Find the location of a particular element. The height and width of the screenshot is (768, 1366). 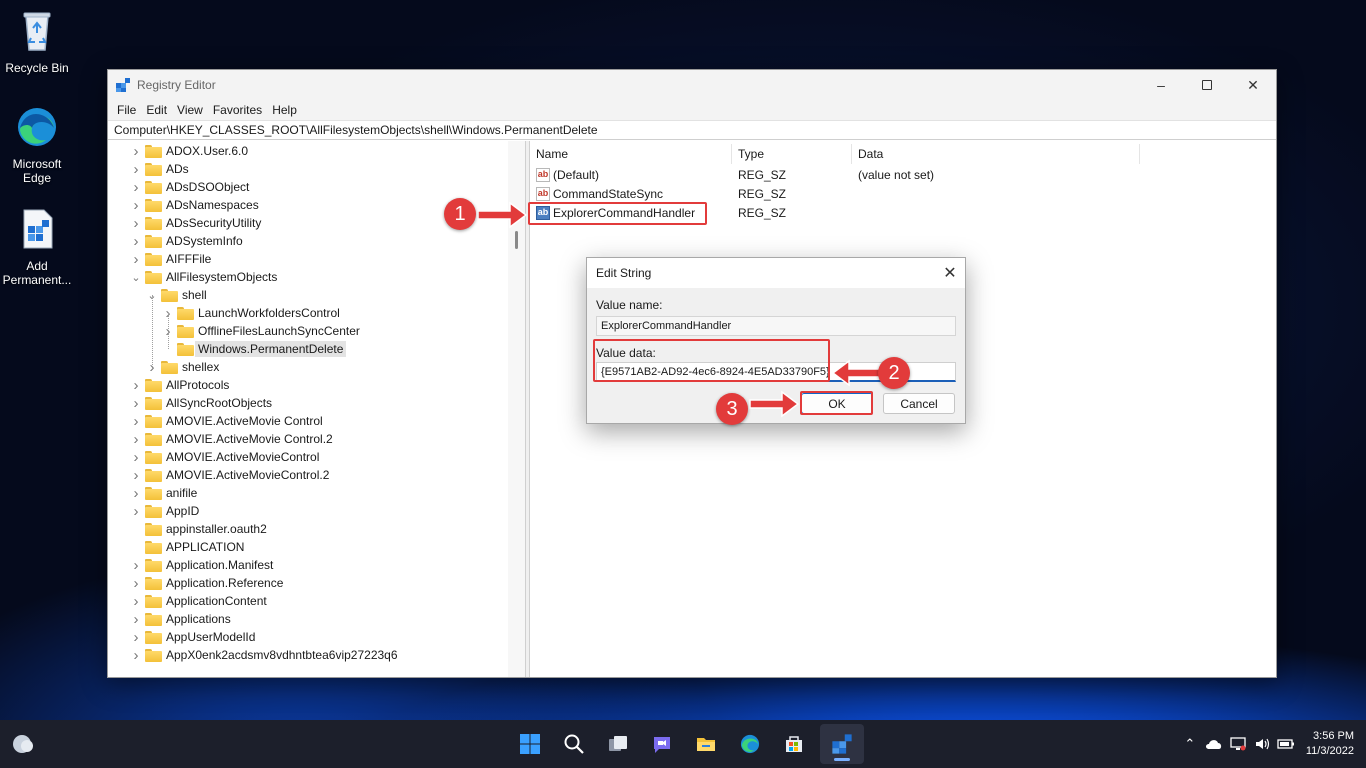

tree-item: › Application.Reference is located at coordinates (207, 583).